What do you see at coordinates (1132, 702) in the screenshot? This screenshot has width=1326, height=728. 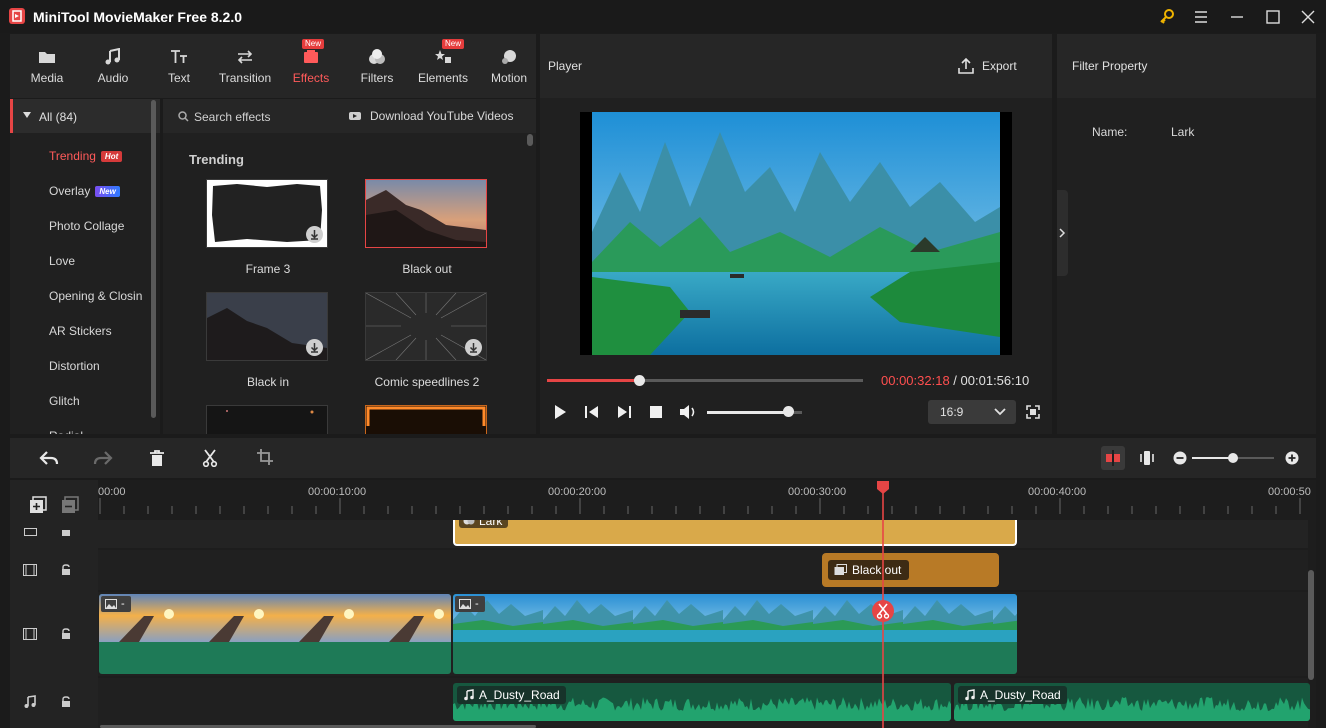 I see `audio-clip-2: A_Dusty_Road` at bounding box center [1132, 702].